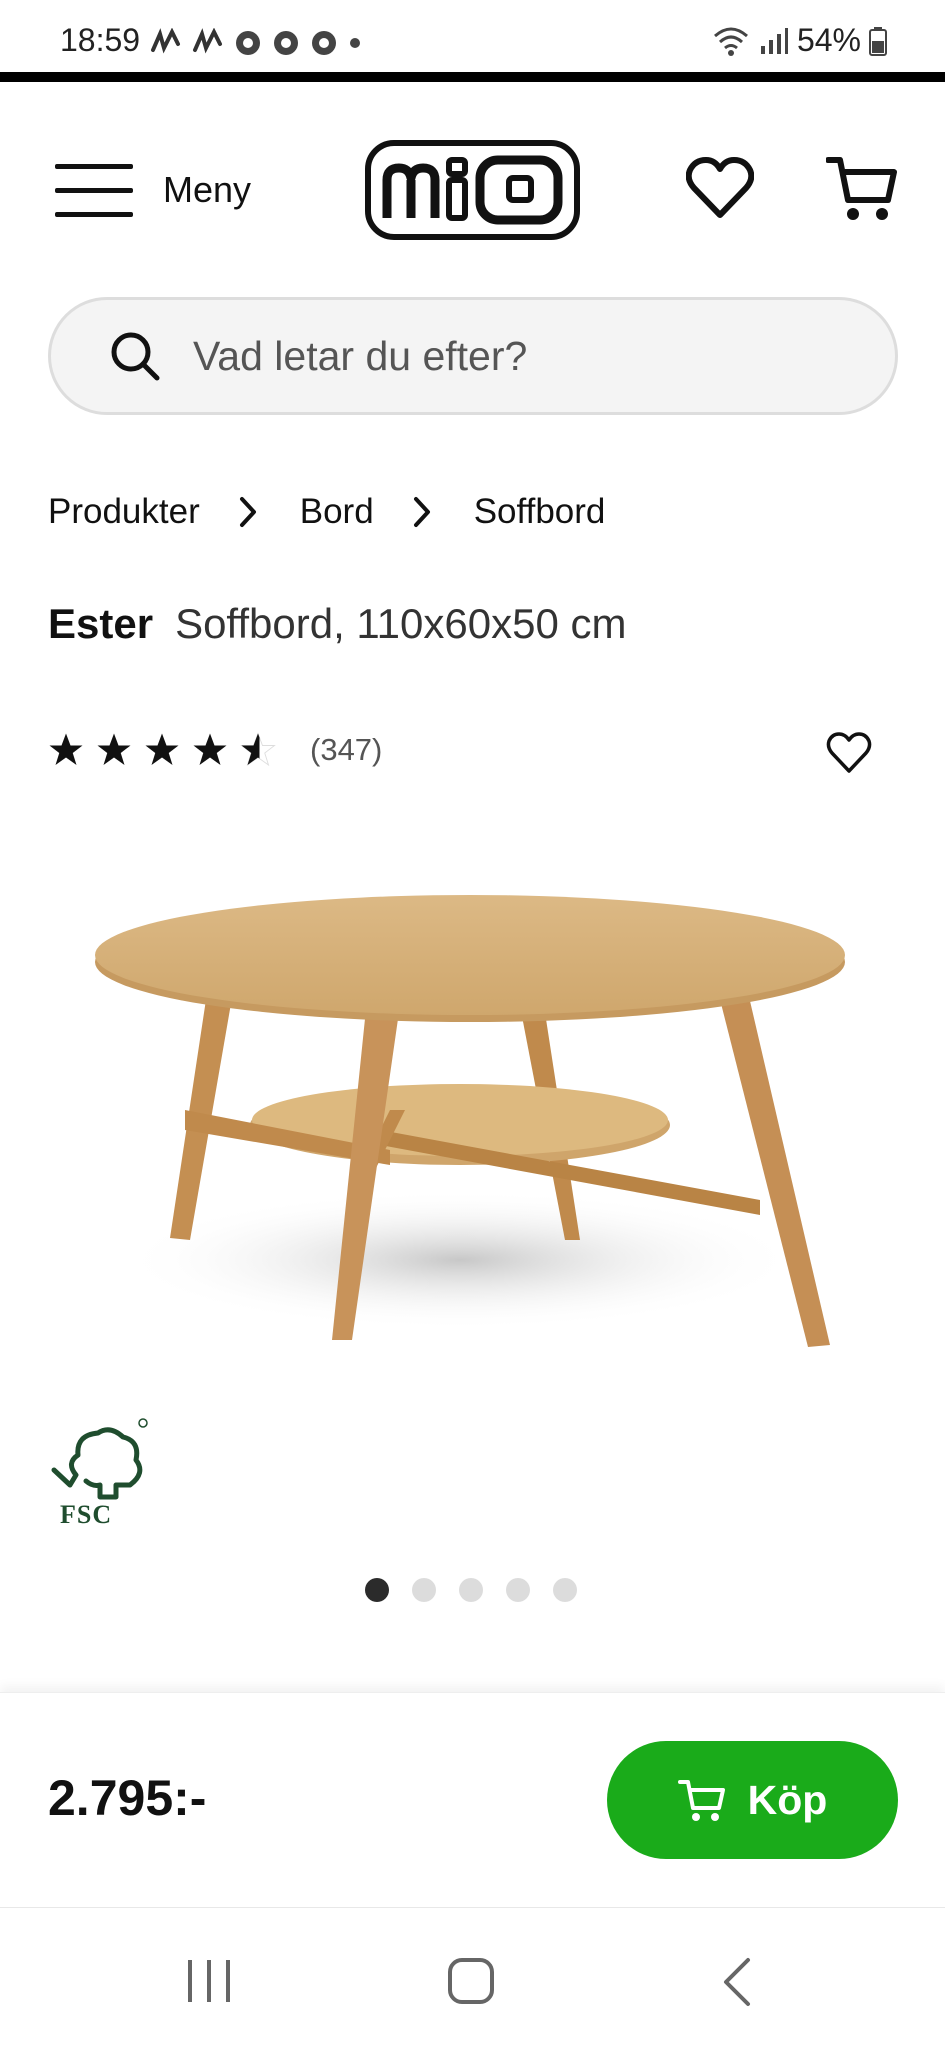 This screenshot has width=945, height=2048. I want to click on breadcrumb: Produkter Bord Soffbord, so click(326, 512).